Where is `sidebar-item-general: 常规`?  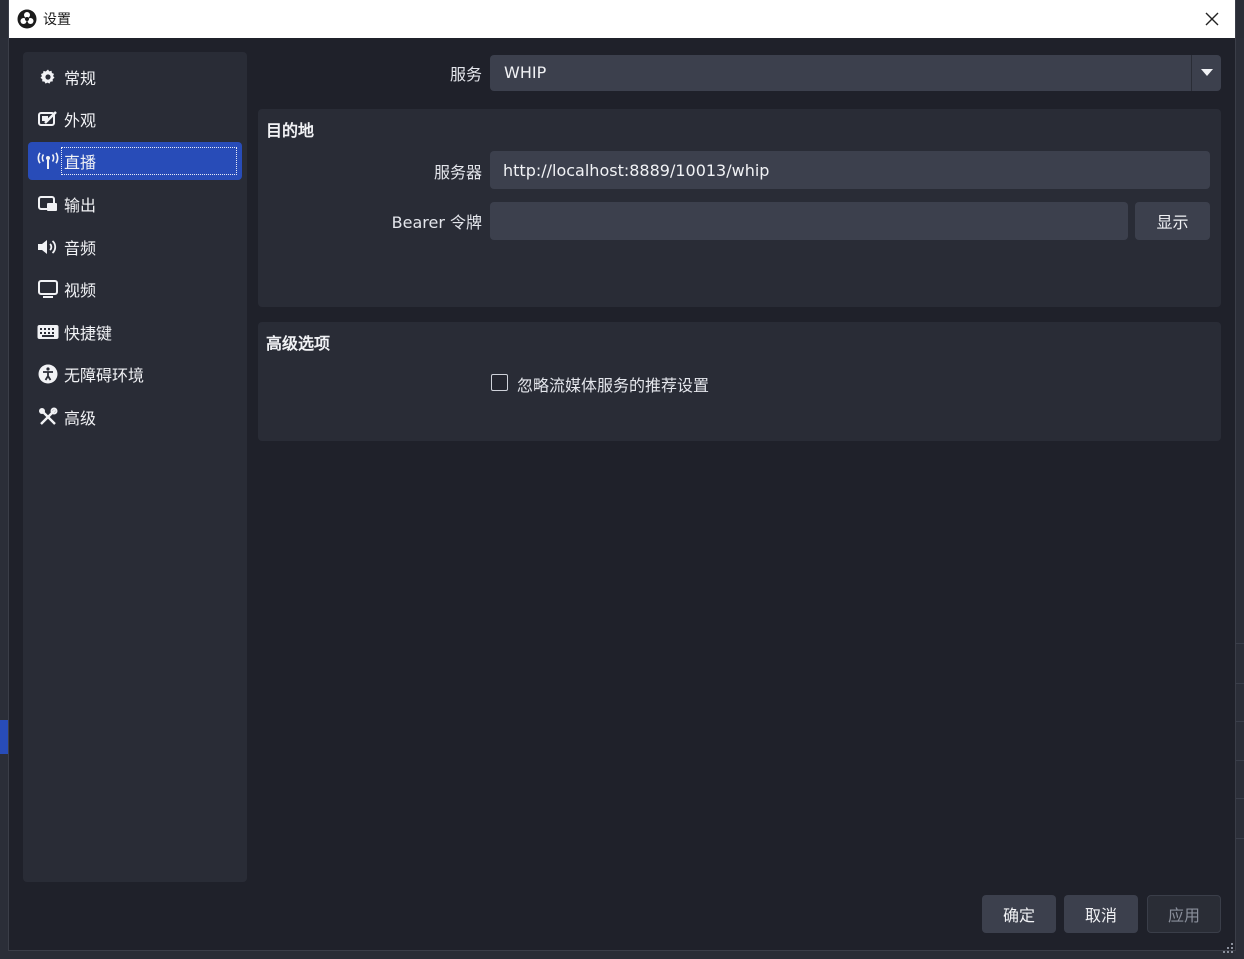 sidebar-item-general: 常规 is located at coordinates (135, 77).